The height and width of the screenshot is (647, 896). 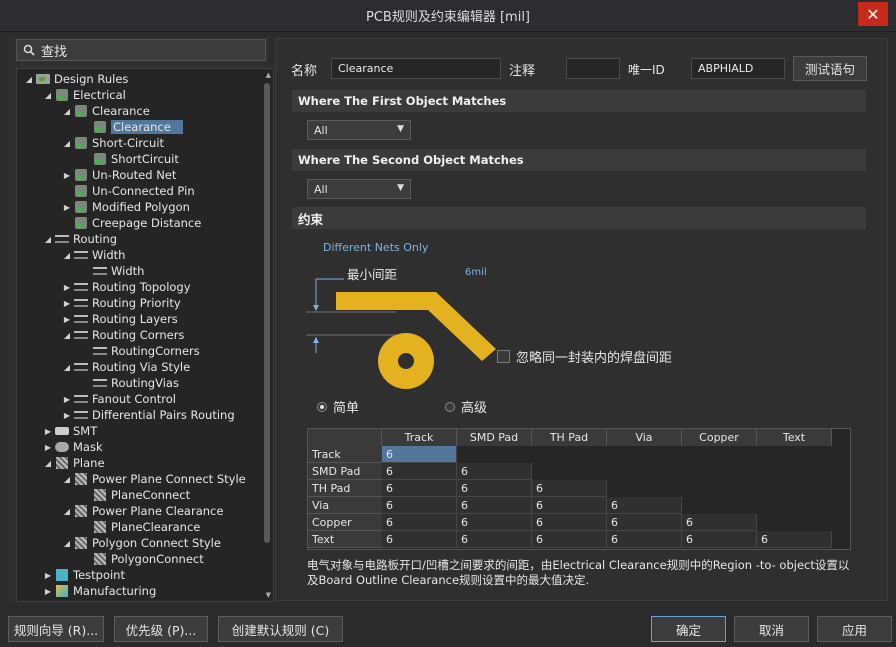 I want to click on ignore-pad-clearance-checkbox: 忽略同一封装内的焊盘间距, so click(x=584, y=356).